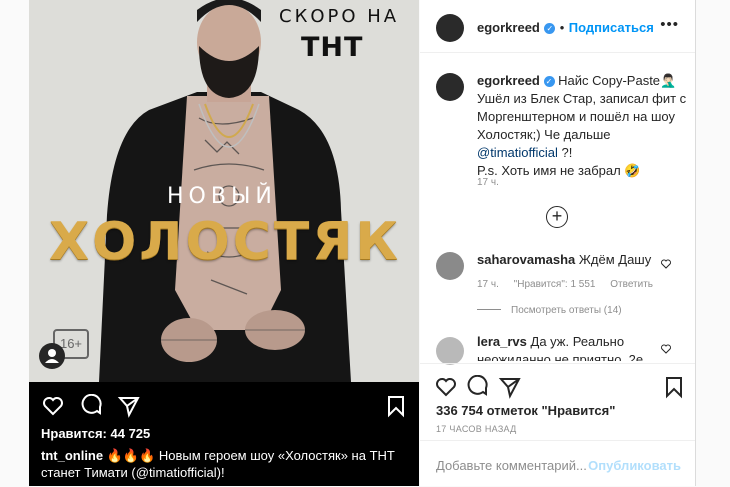  Describe the element at coordinates (476, 429) in the screenshot. I see `post-date: 17 ЧАСОВ НАЗАД` at that location.